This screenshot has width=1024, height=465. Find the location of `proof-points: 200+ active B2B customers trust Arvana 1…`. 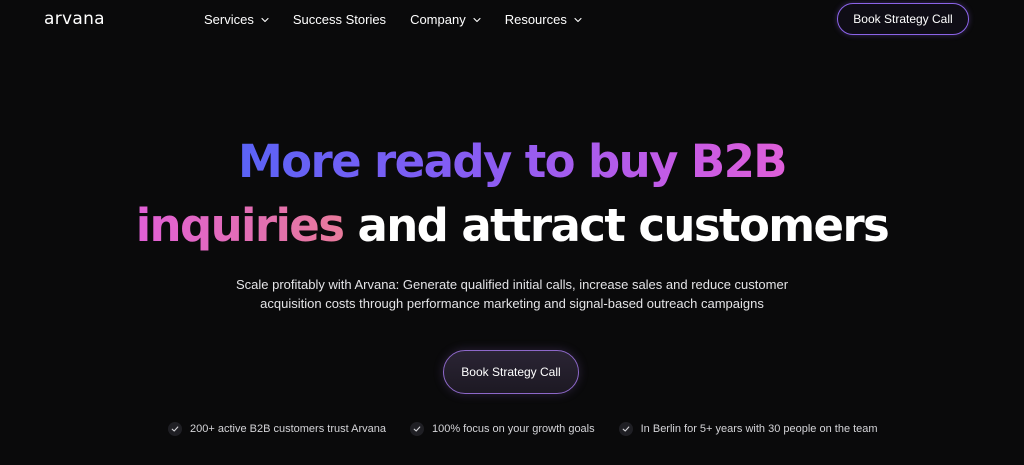

proof-points: 200+ active B2B customers trust Arvana 1… is located at coordinates (523, 429).